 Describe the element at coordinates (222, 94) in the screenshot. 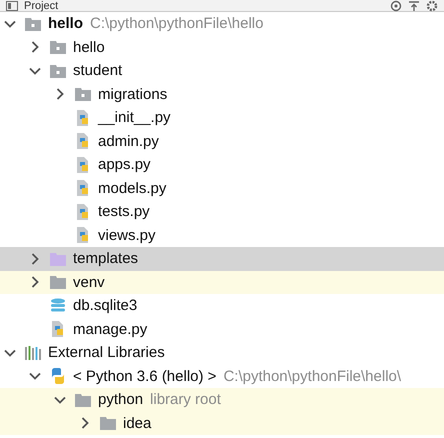

I see `tree-row: migrations` at that location.